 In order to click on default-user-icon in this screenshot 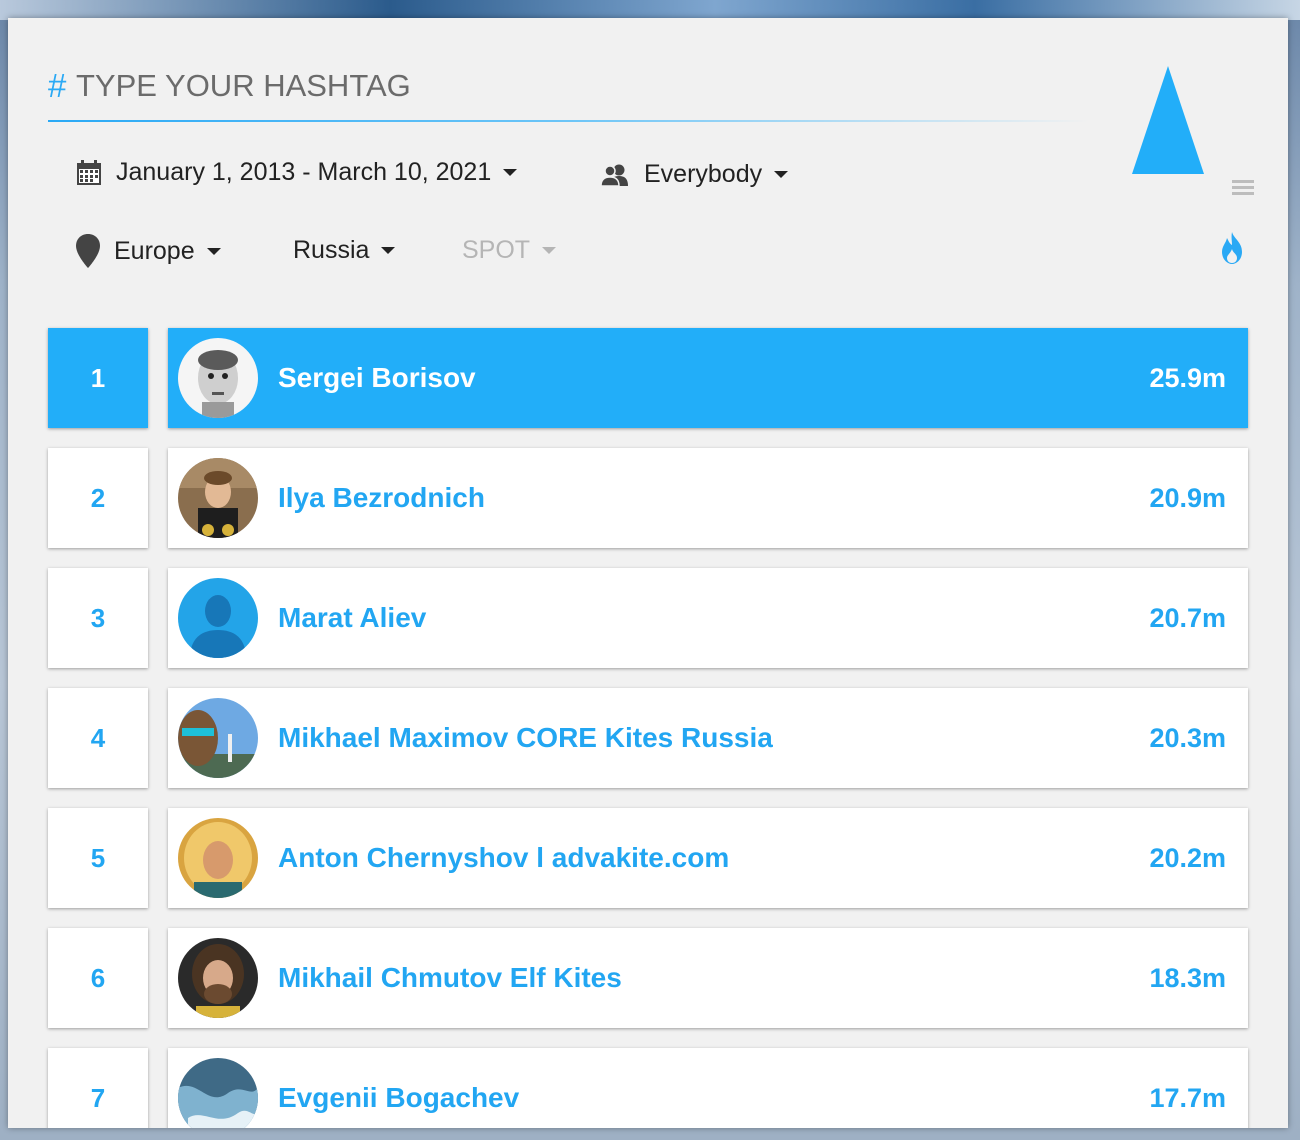, I will do `click(218, 618)`.